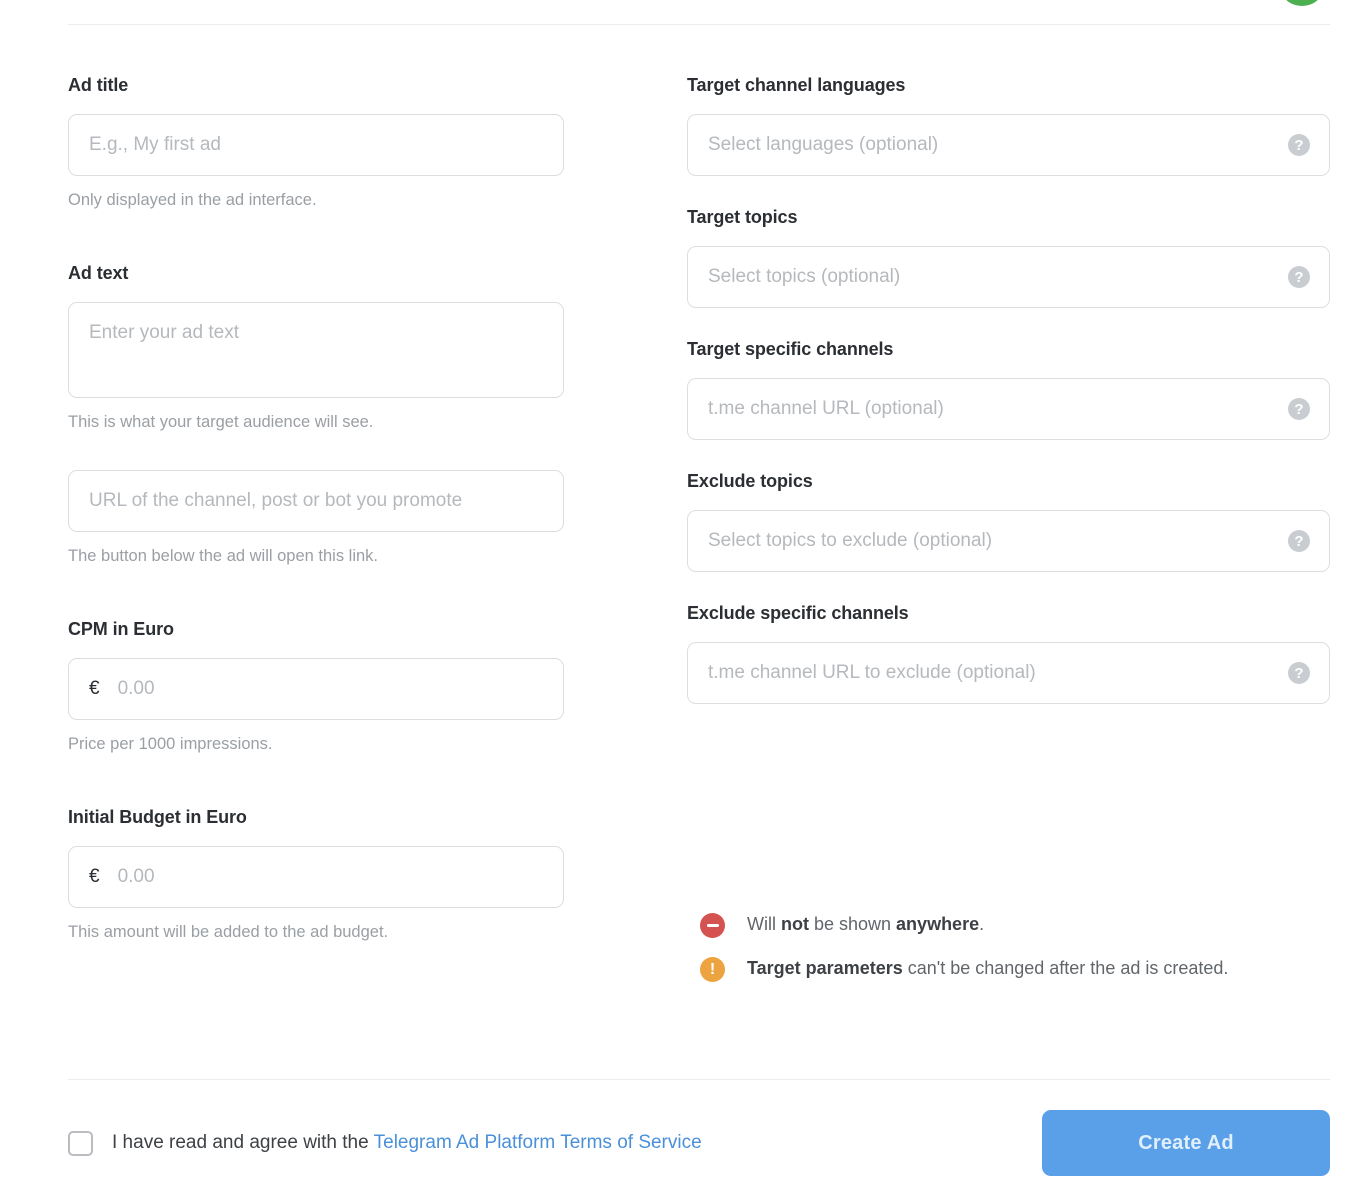 The image size is (1346, 1202). What do you see at coordinates (796, 85) in the screenshot?
I see `target-languages-label: Target channel languages` at bounding box center [796, 85].